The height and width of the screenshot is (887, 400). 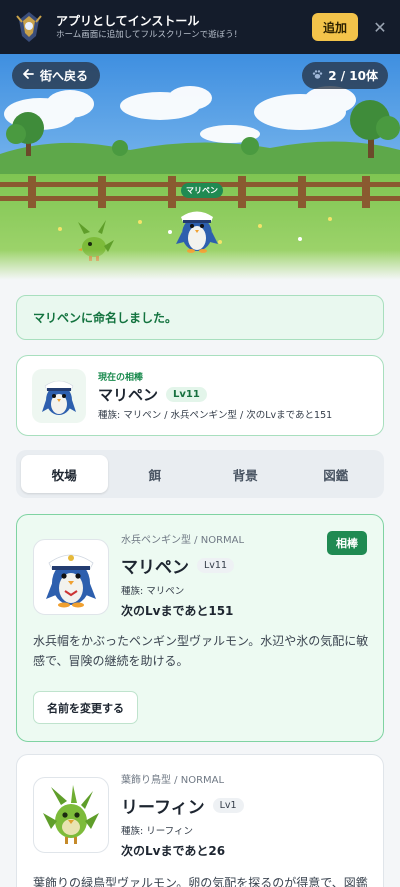 I want to click on leafin-portrait, so click(x=71, y=815).